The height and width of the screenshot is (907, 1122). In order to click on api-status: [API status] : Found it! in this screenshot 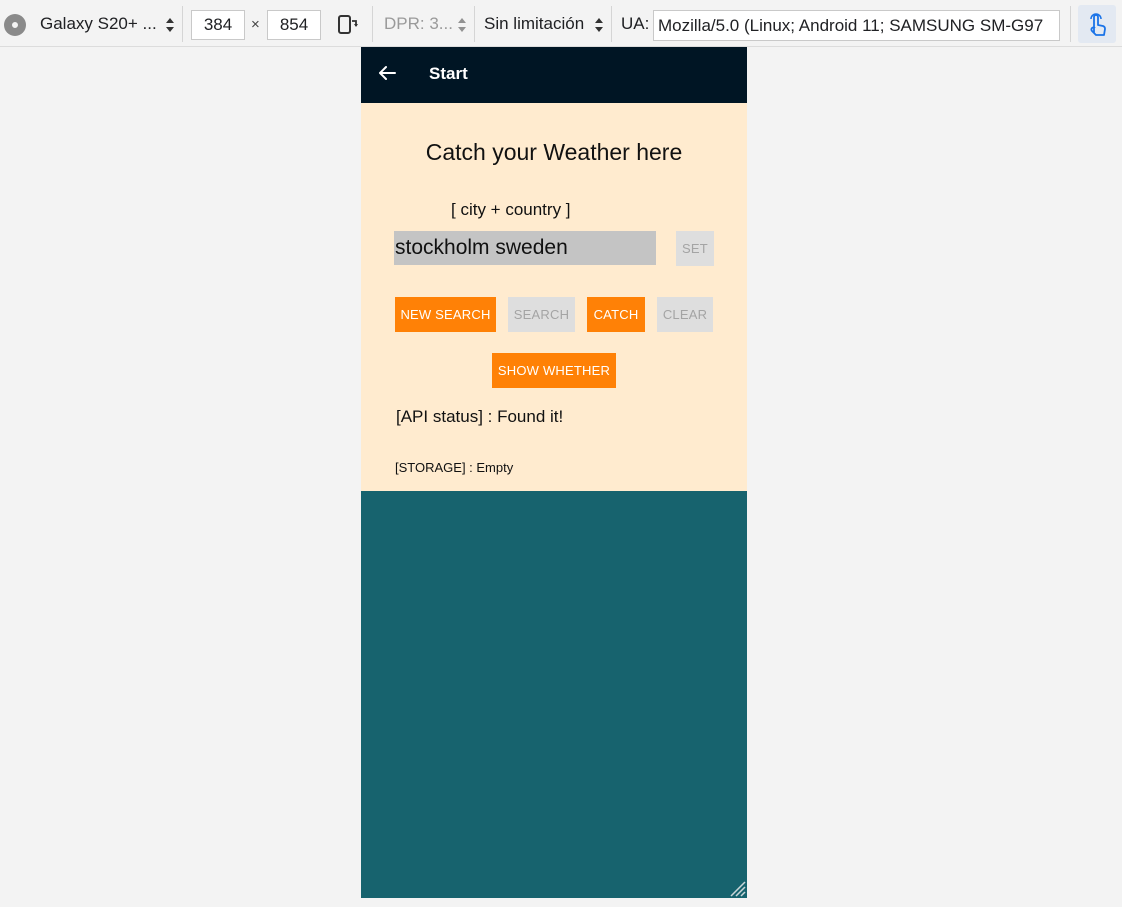, I will do `click(480, 416)`.